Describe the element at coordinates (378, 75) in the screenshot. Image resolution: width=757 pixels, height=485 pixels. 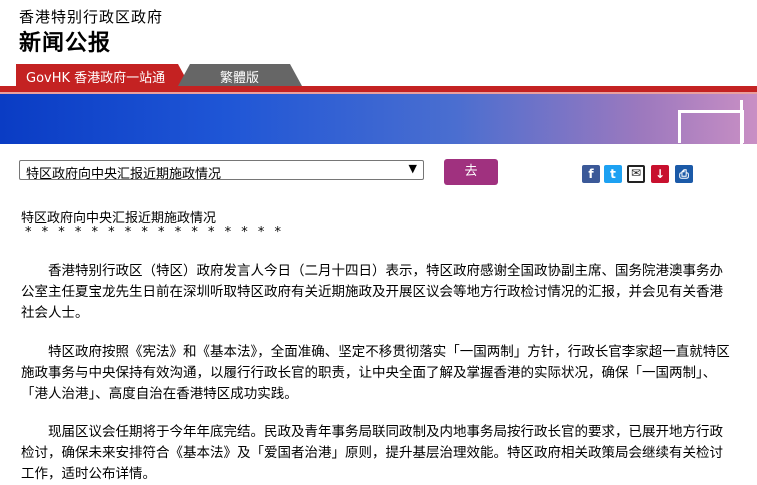
I see `top-tab-bar: GovHK 香港政府一站通 繁體版` at that location.